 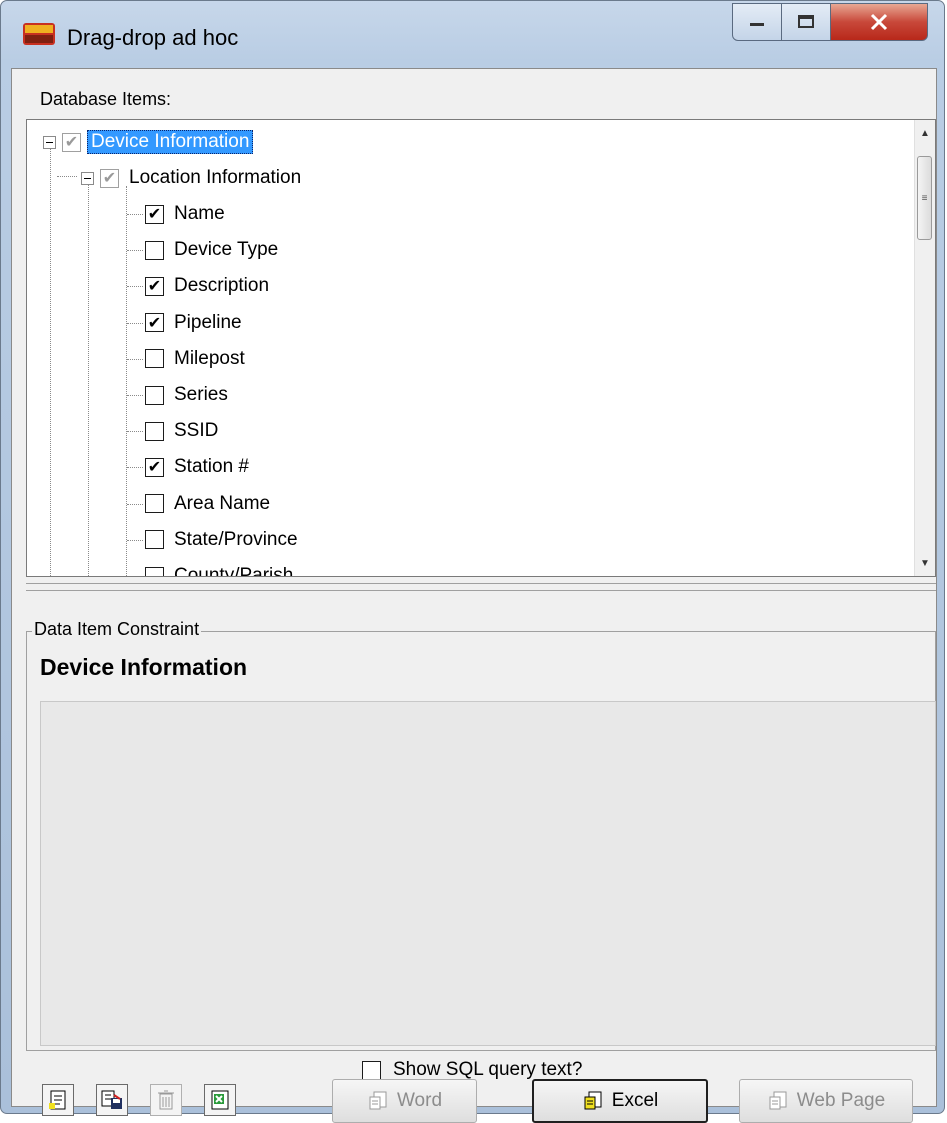 I want to click on delete-button, so click(x=166, y=1100).